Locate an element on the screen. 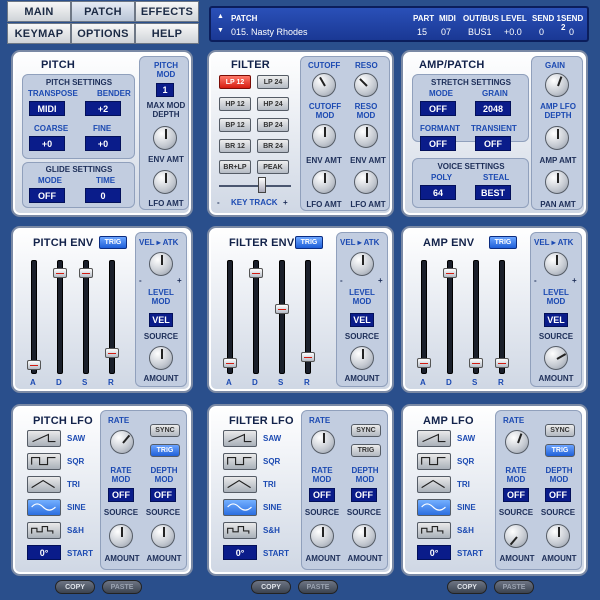  reso-lfo-amt-knob is located at coordinates (366, 182).